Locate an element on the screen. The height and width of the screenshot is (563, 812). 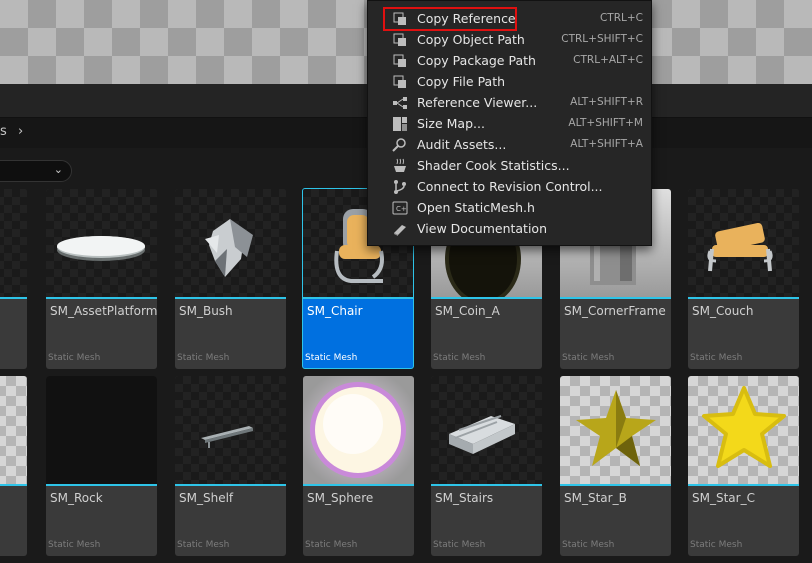
asset-tile: SM_Sphere Static Mesh is located at coordinates (358, 466).